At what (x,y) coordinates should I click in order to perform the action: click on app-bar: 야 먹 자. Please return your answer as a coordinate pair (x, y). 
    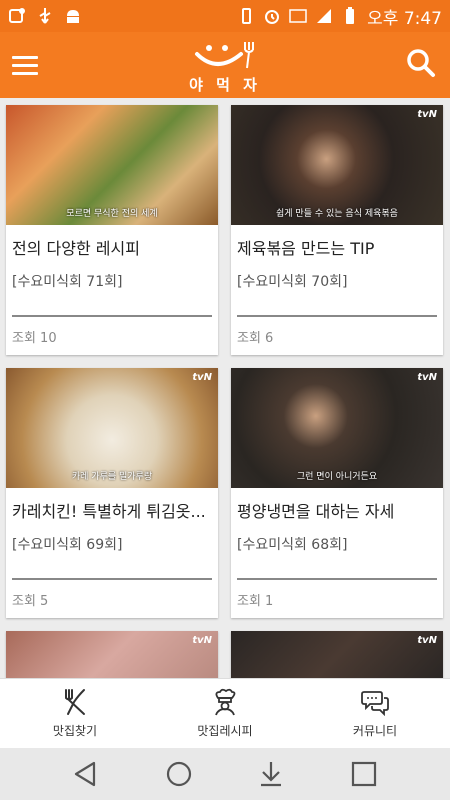
    Looking at the image, I should click on (225, 65).